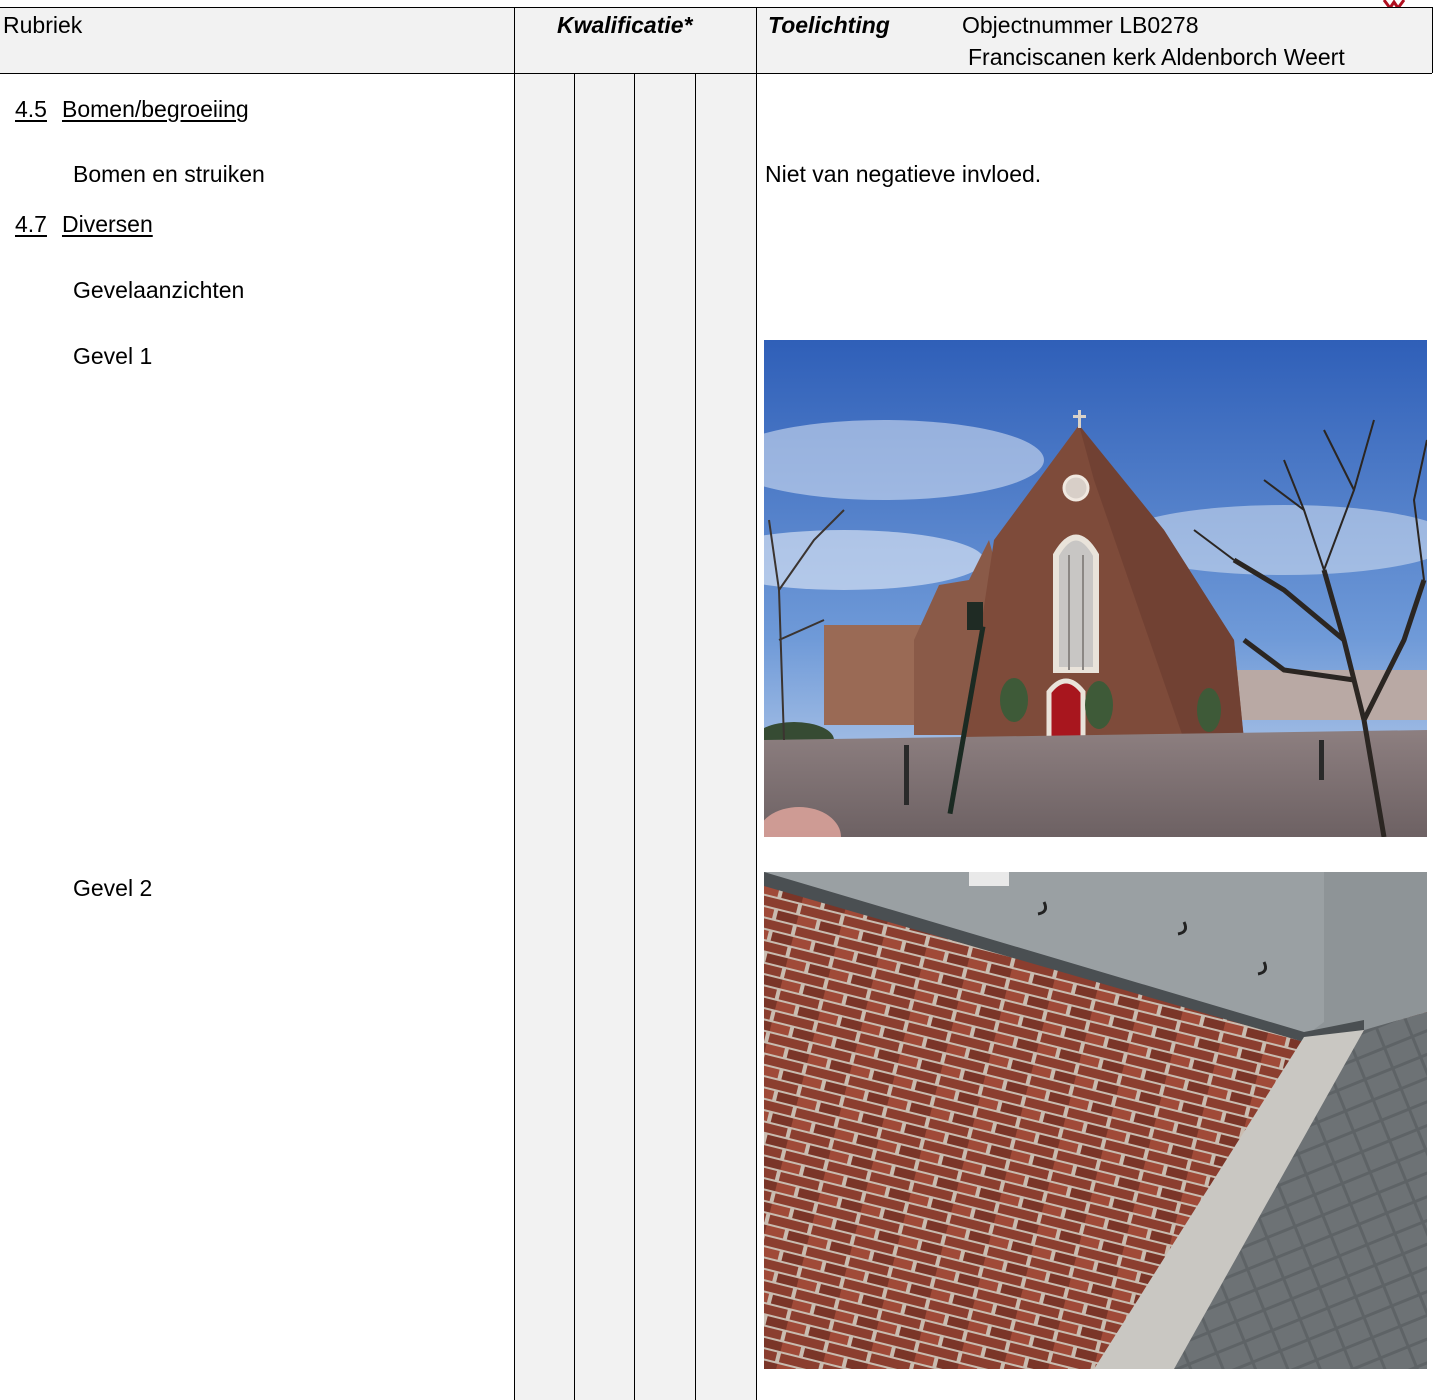 Image resolution: width=1446 pixels, height=1400 pixels. What do you see at coordinates (155, 109) in the screenshot?
I see `section-title: Bomen/begroeiing` at bounding box center [155, 109].